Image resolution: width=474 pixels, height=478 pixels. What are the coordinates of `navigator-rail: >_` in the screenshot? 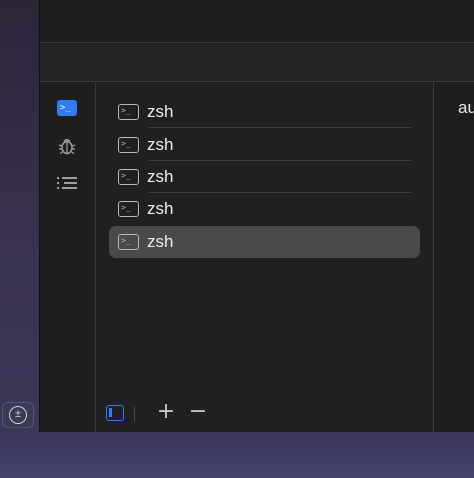 It's located at (68, 257).